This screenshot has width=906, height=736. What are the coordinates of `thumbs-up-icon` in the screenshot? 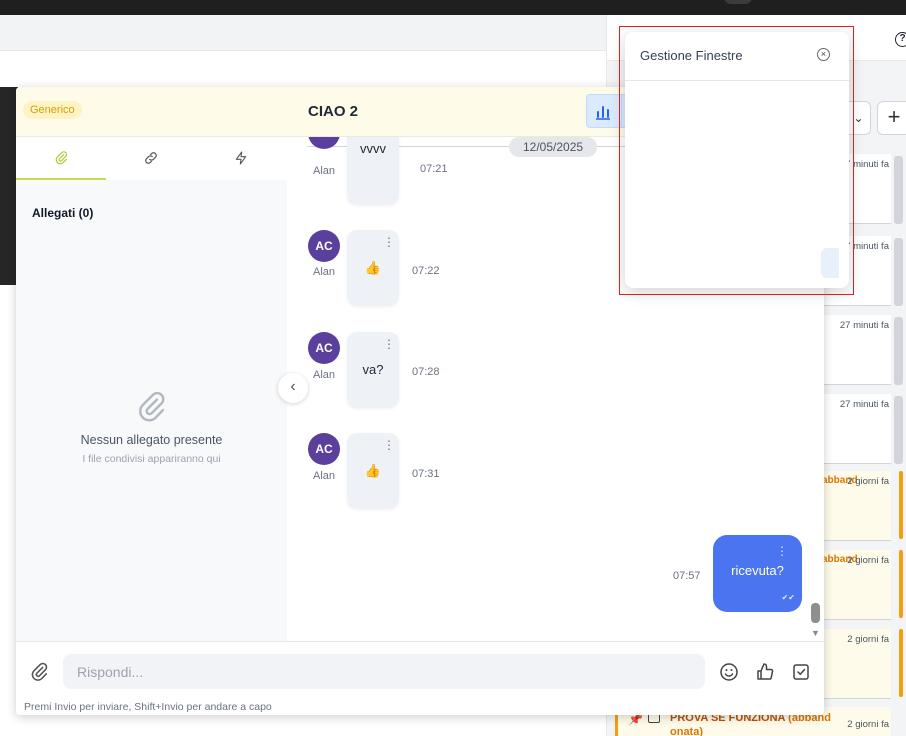 It's located at (765, 672).